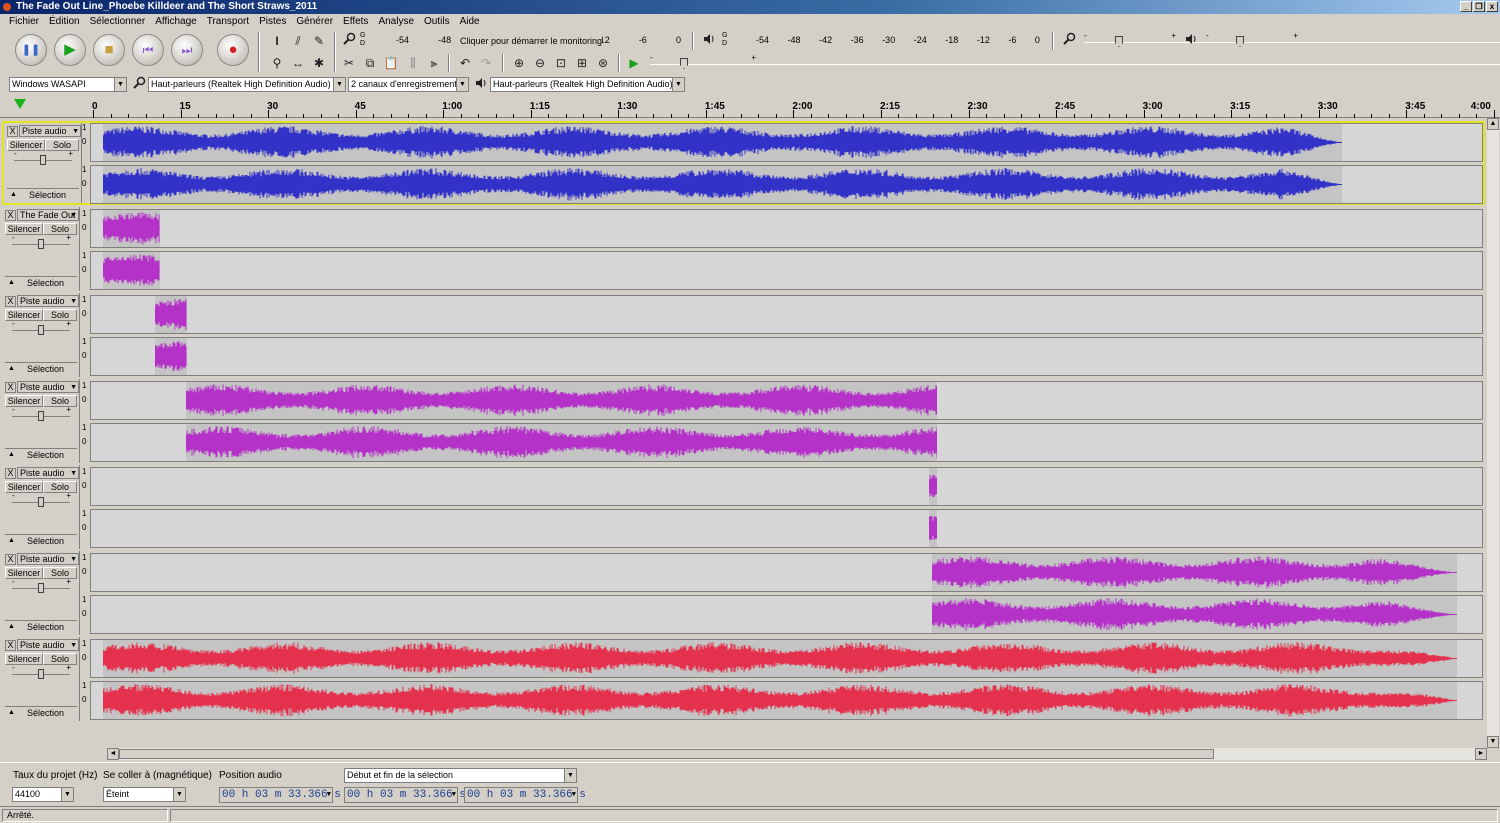 This screenshot has width=1500, height=823. Describe the element at coordinates (1479, 6) in the screenshot. I see `restore-button: ❐` at that location.